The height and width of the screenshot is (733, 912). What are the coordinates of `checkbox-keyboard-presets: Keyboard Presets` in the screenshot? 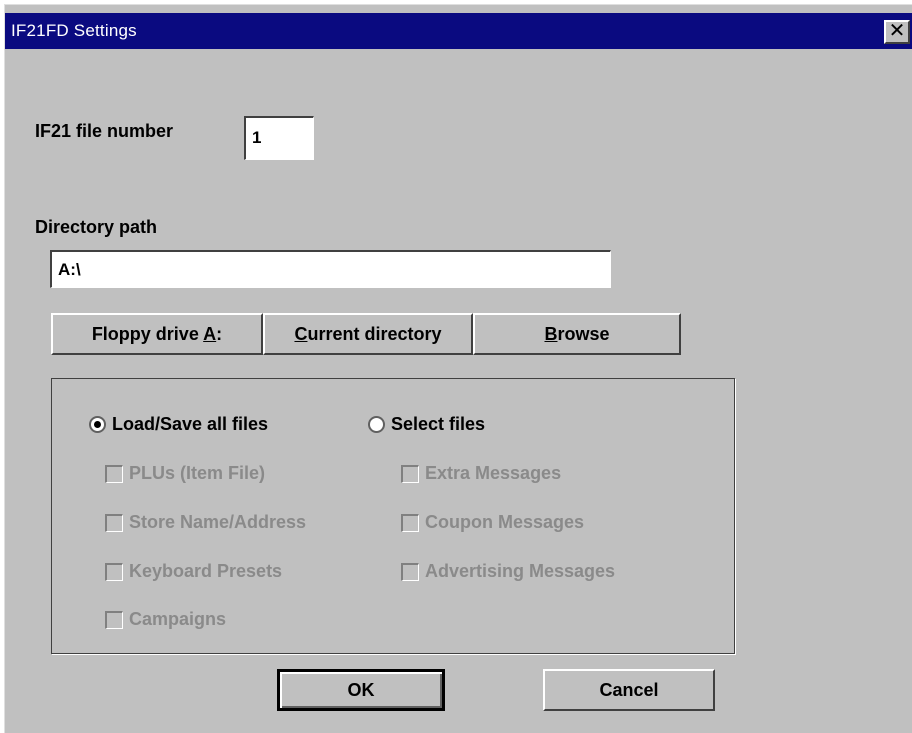 It's located at (193, 571).